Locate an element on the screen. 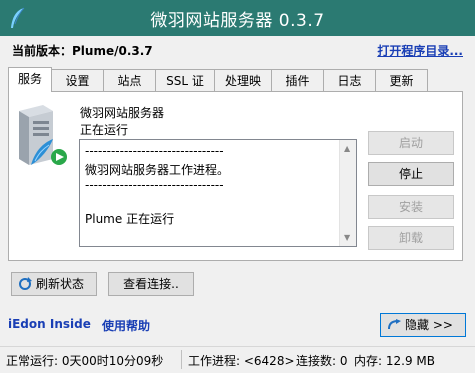  iedon-inside-link: iEdon Inside is located at coordinates (49, 324).